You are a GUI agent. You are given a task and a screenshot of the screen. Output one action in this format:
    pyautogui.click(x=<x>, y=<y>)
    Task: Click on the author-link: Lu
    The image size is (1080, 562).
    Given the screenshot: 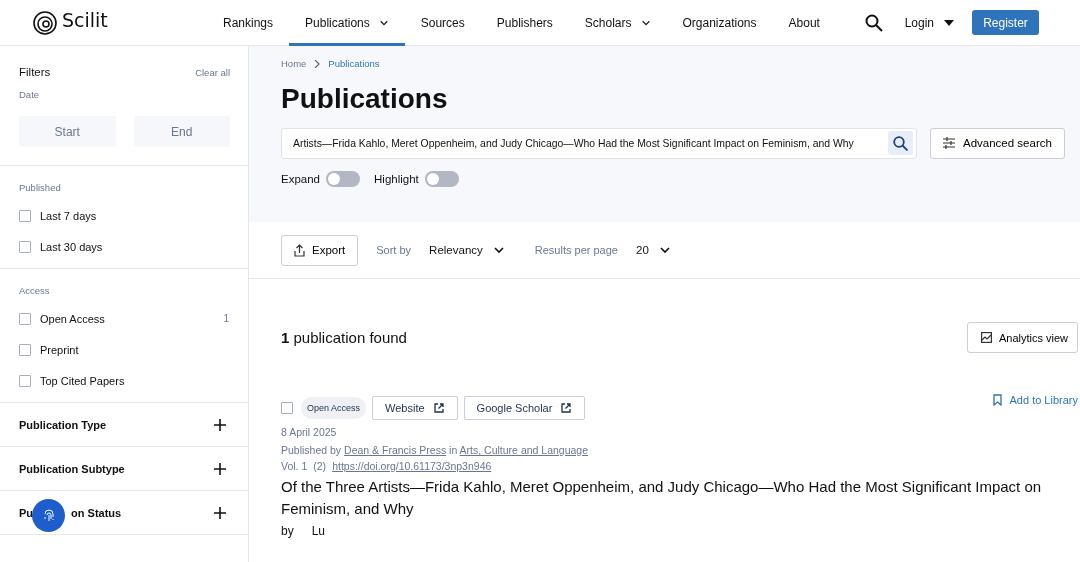 What is the action you would take?
    pyautogui.click(x=318, y=531)
    